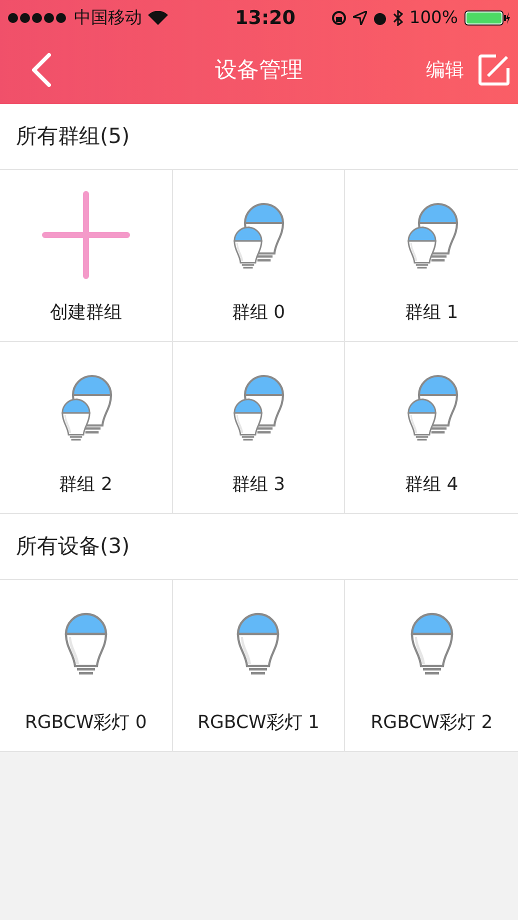  What do you see at coordinates (339, 18) in the screenshot?
I see `rotation-lock-icon` at bounding box center [339, 18].